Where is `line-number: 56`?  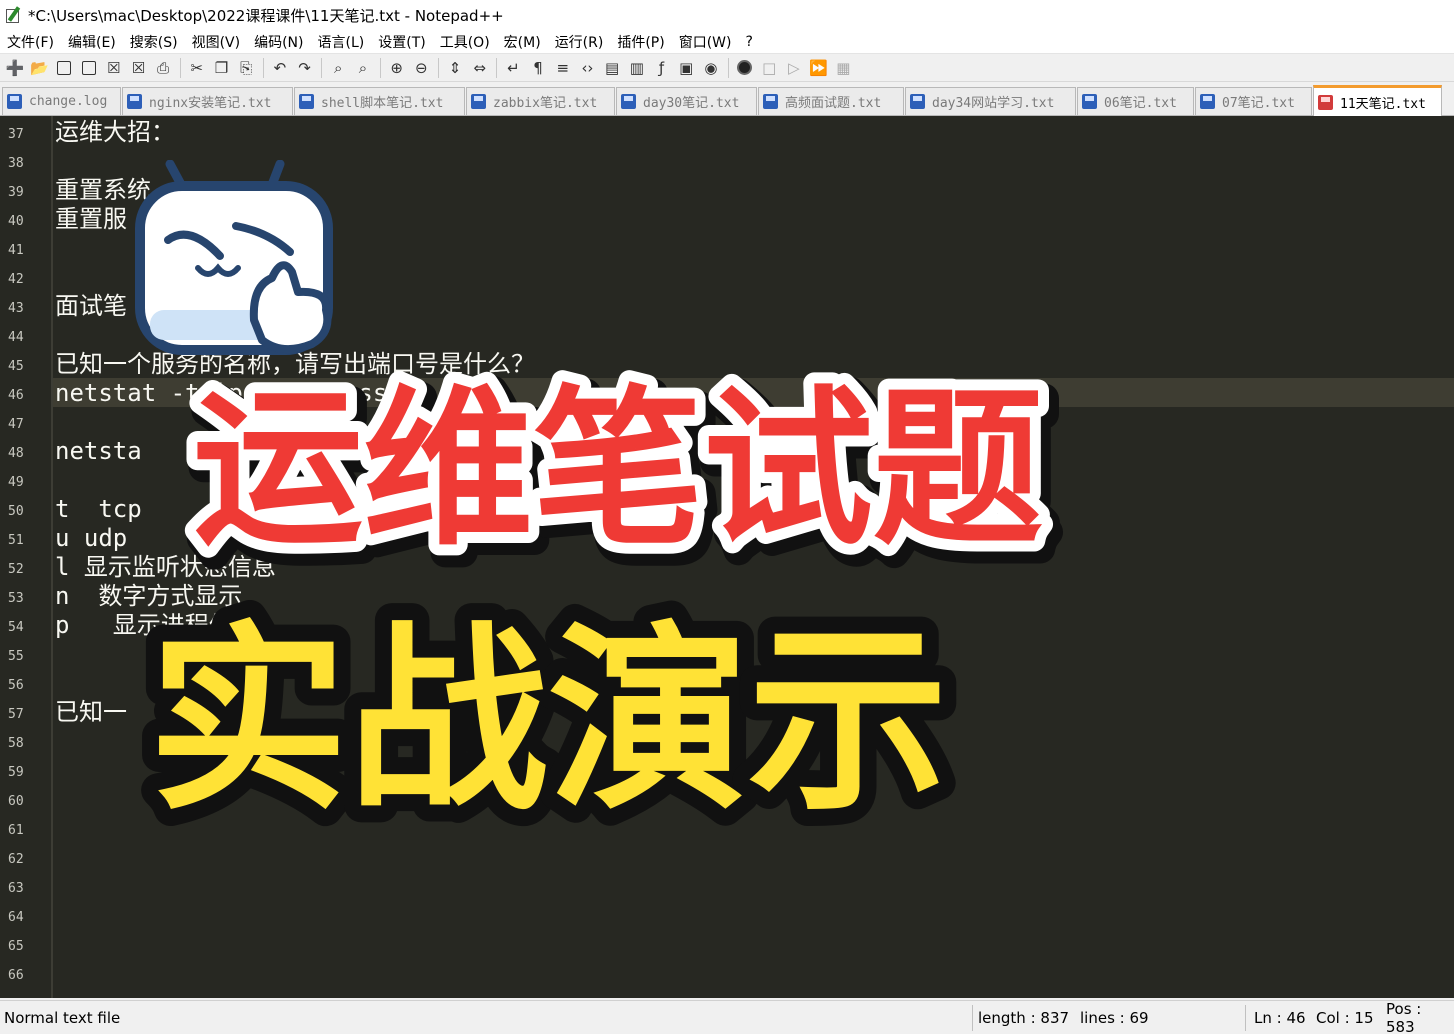 line-number: 56 is located at coordinates (16, 685).